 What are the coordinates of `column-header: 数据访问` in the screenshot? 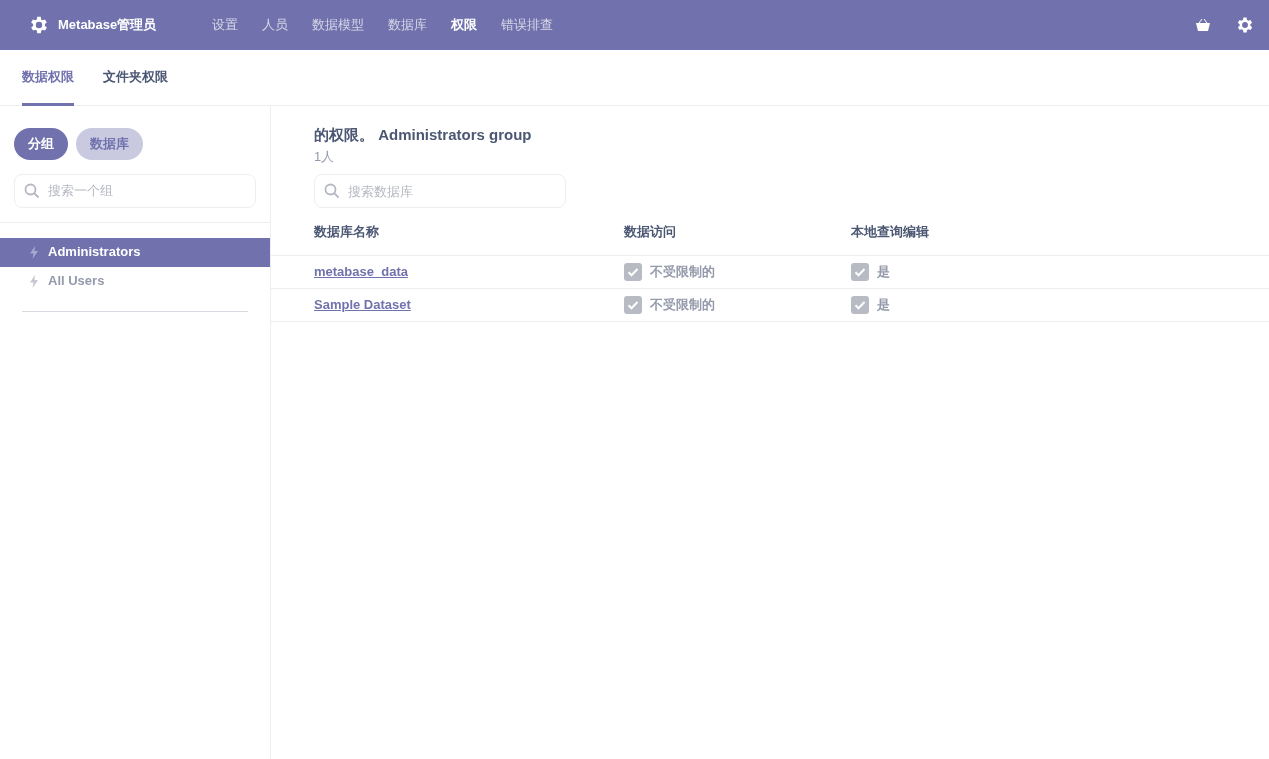 It's located at (650, 231).